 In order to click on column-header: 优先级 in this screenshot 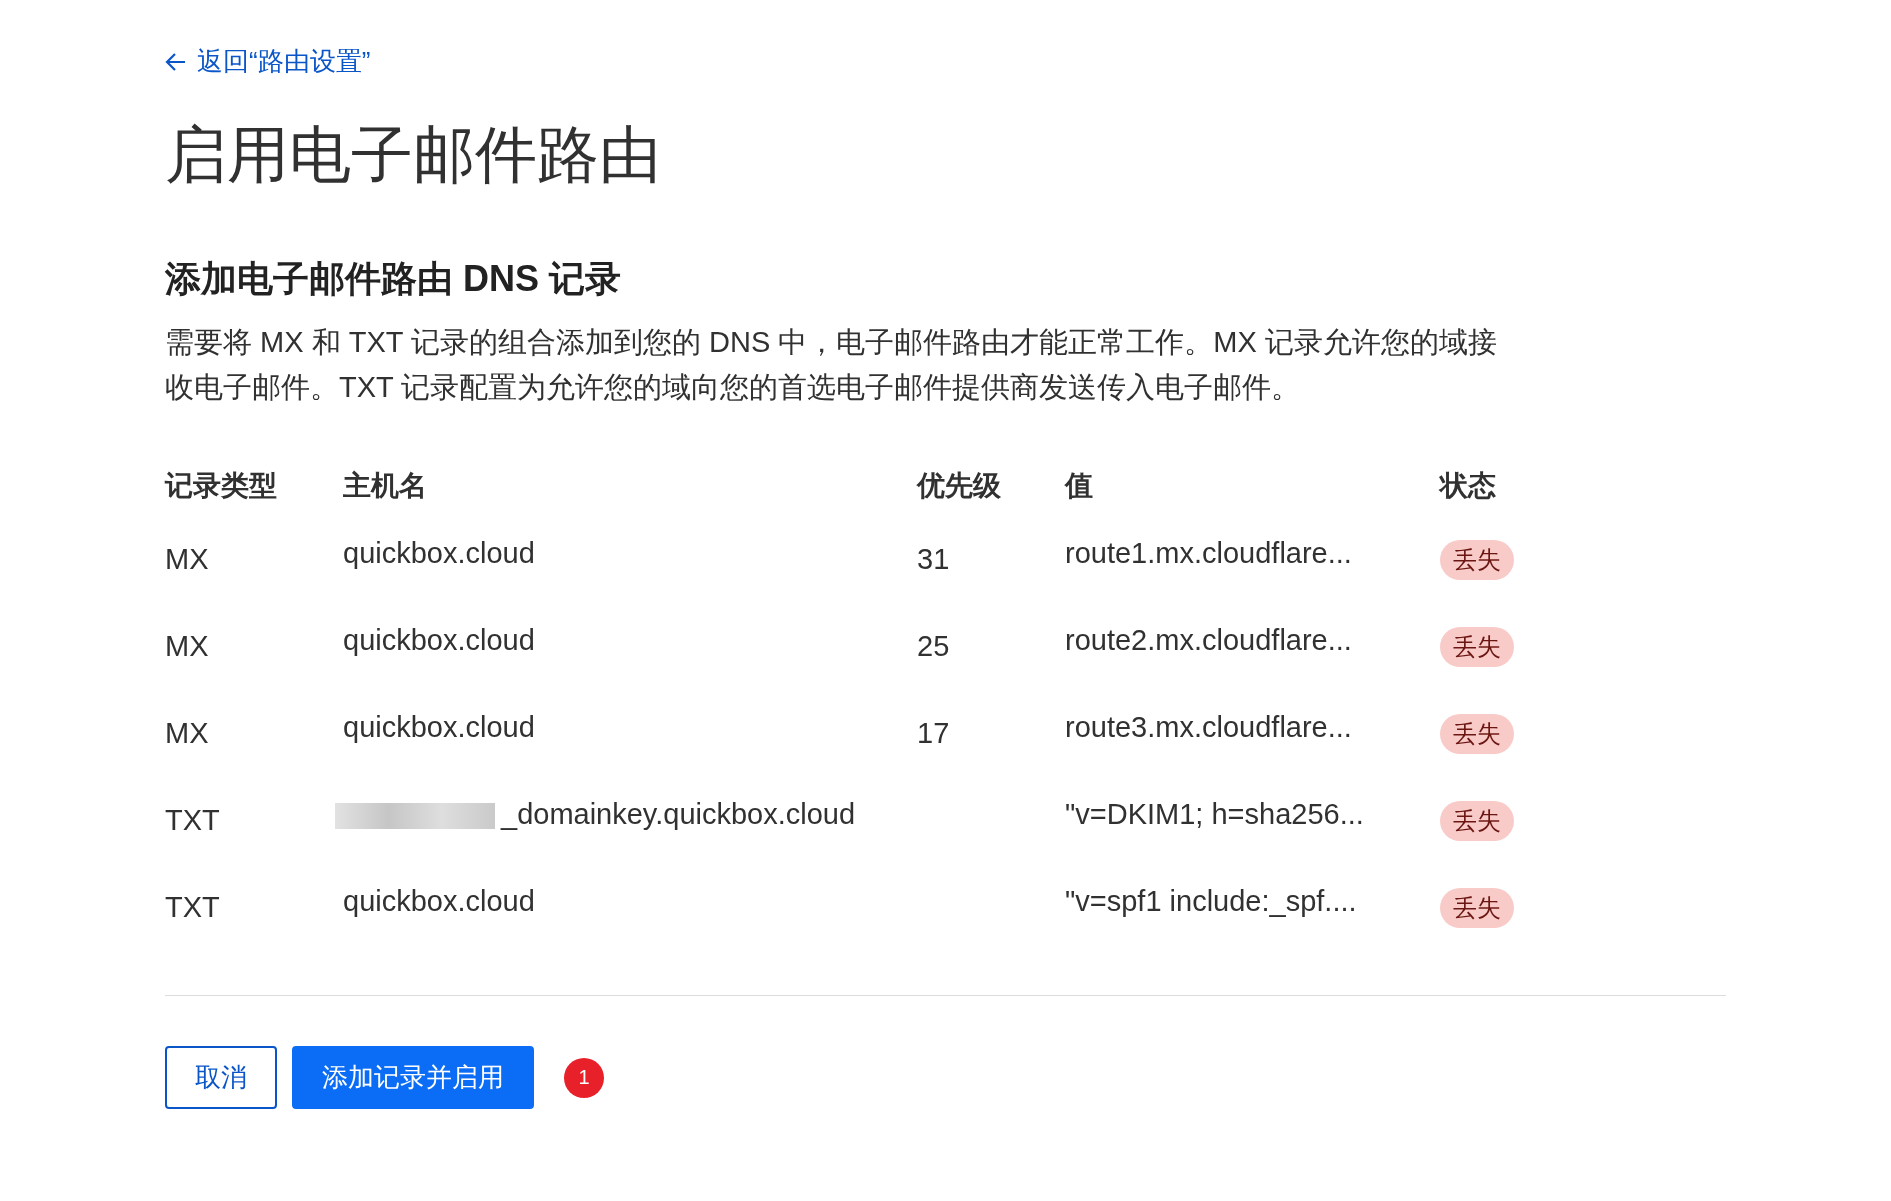, I will do `click(959, 485)`.